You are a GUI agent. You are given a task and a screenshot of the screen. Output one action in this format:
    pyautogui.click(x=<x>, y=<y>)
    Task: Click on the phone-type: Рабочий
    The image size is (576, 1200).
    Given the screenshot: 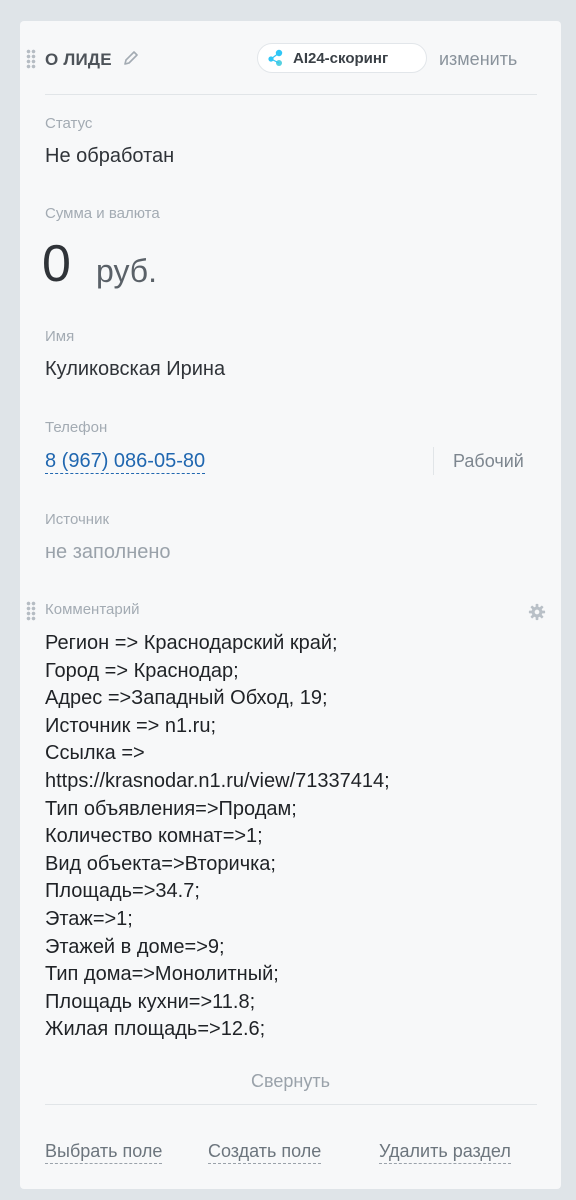 What is the action you would take?
    pyautogui.click(x=488, y=461)
    